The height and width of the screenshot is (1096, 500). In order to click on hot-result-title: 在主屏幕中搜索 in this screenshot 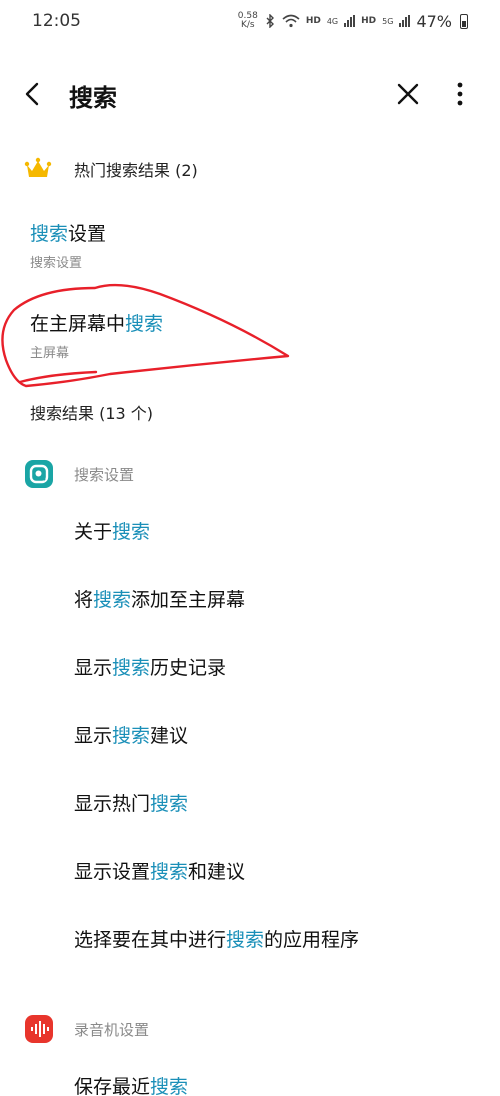, I will do `click(250, 322)`.